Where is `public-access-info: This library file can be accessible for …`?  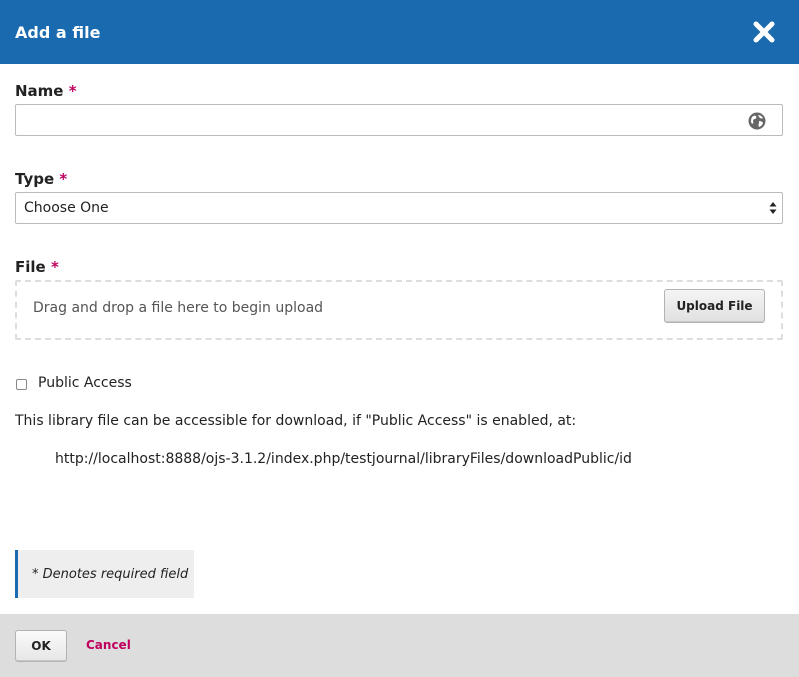 public-access-info: This library file can be accessible for … is located at coordinates (296, 421).